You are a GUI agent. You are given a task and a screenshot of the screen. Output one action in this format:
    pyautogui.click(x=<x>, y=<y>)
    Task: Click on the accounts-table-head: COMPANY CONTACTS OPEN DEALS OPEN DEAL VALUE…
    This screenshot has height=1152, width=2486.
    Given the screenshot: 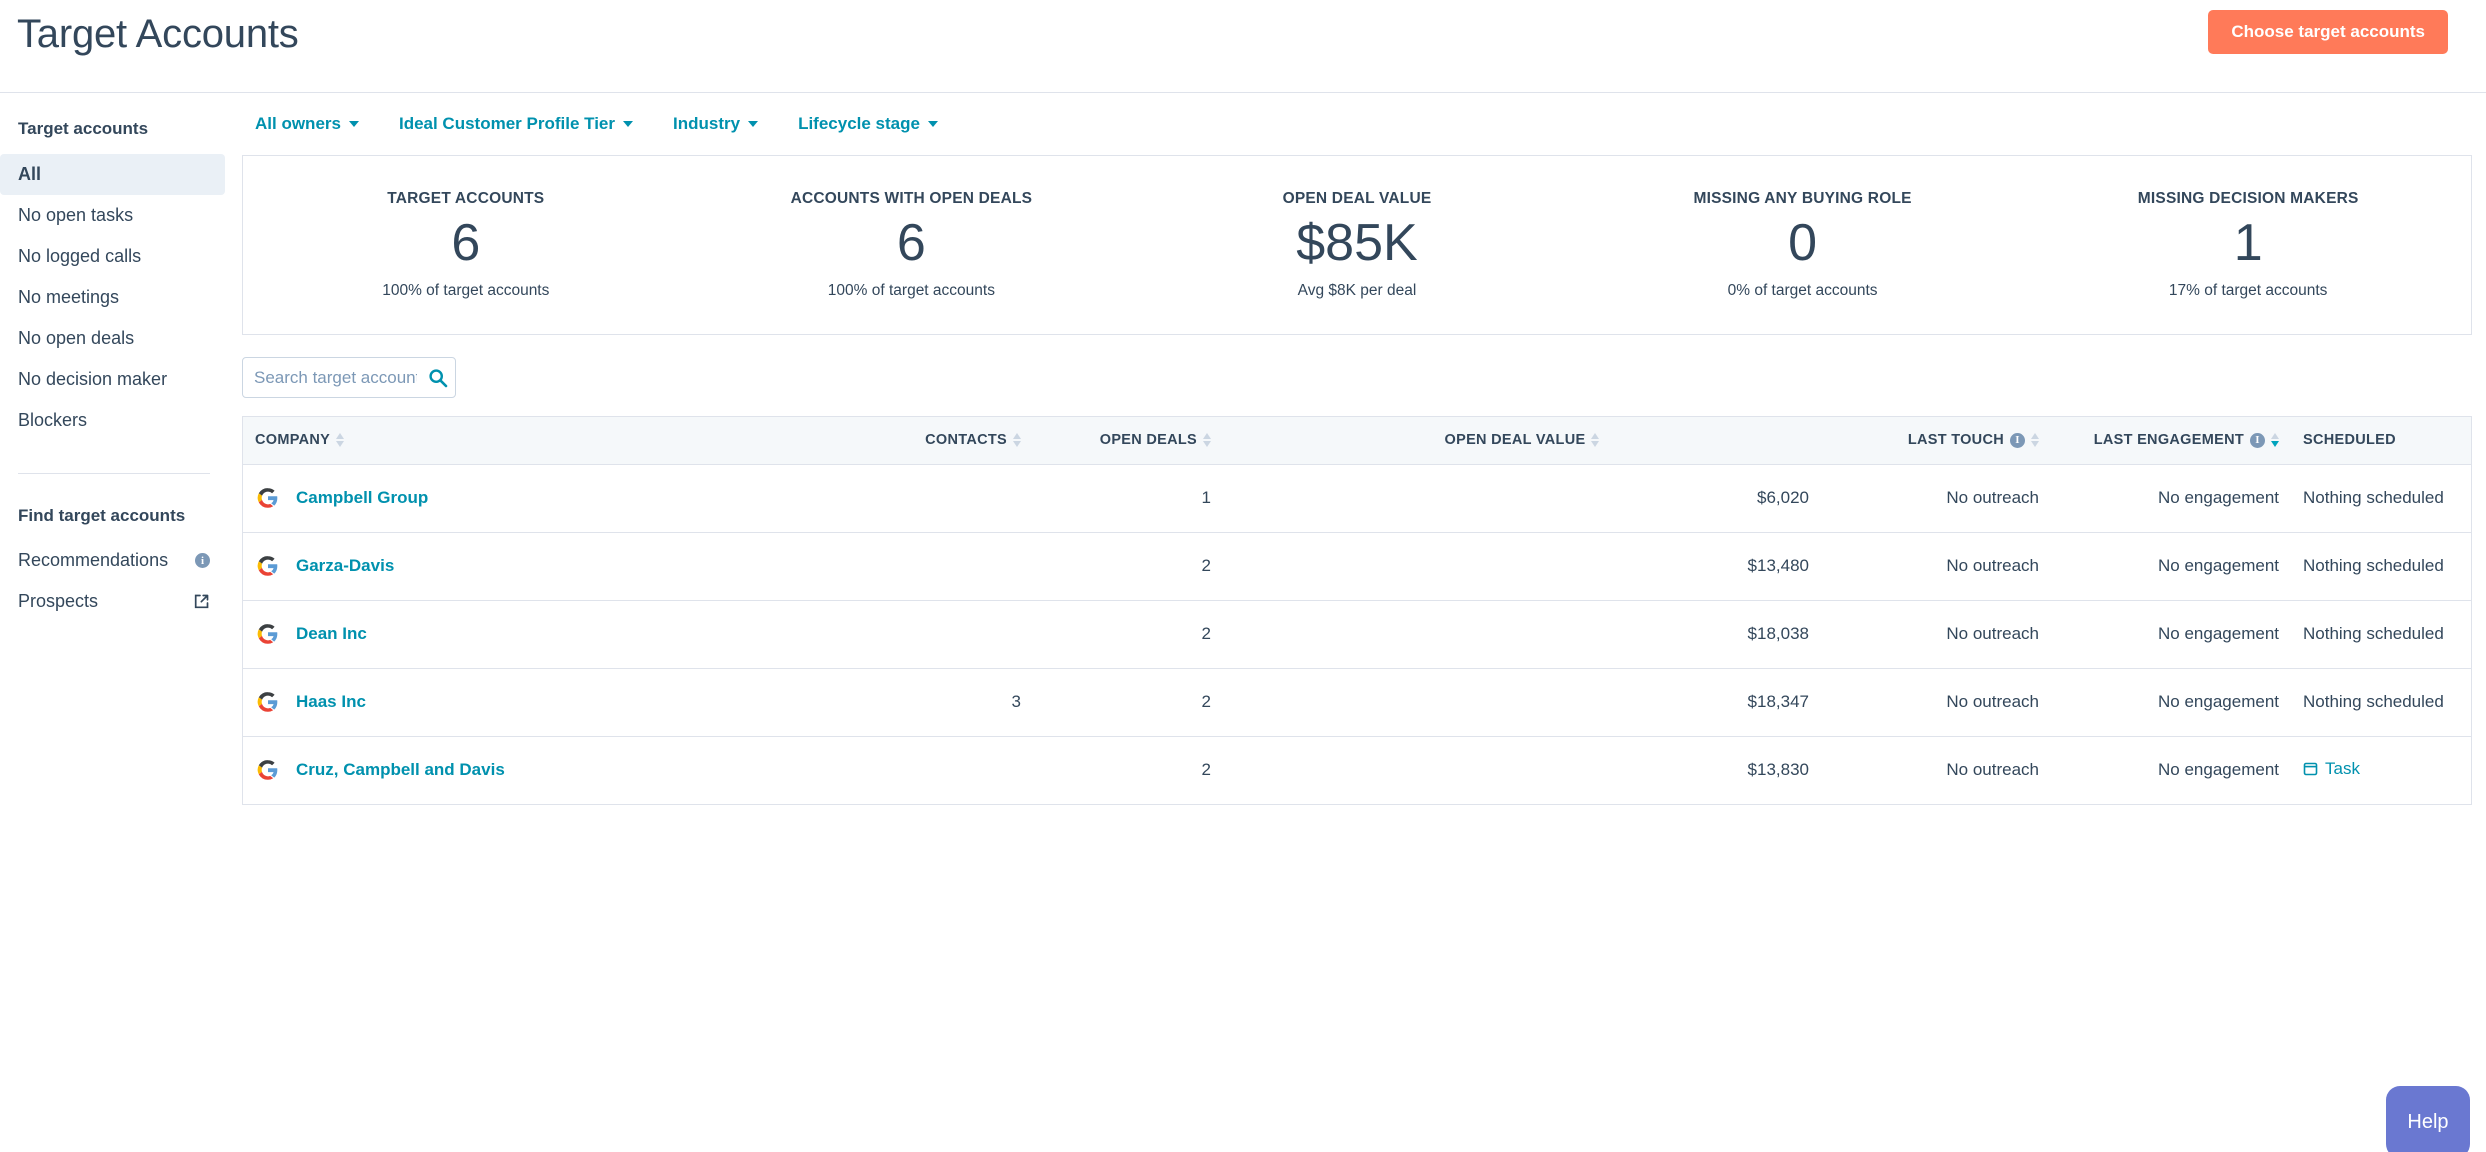 What is the action you would take?
    pyautogui.click(x=1357, y=441)
    